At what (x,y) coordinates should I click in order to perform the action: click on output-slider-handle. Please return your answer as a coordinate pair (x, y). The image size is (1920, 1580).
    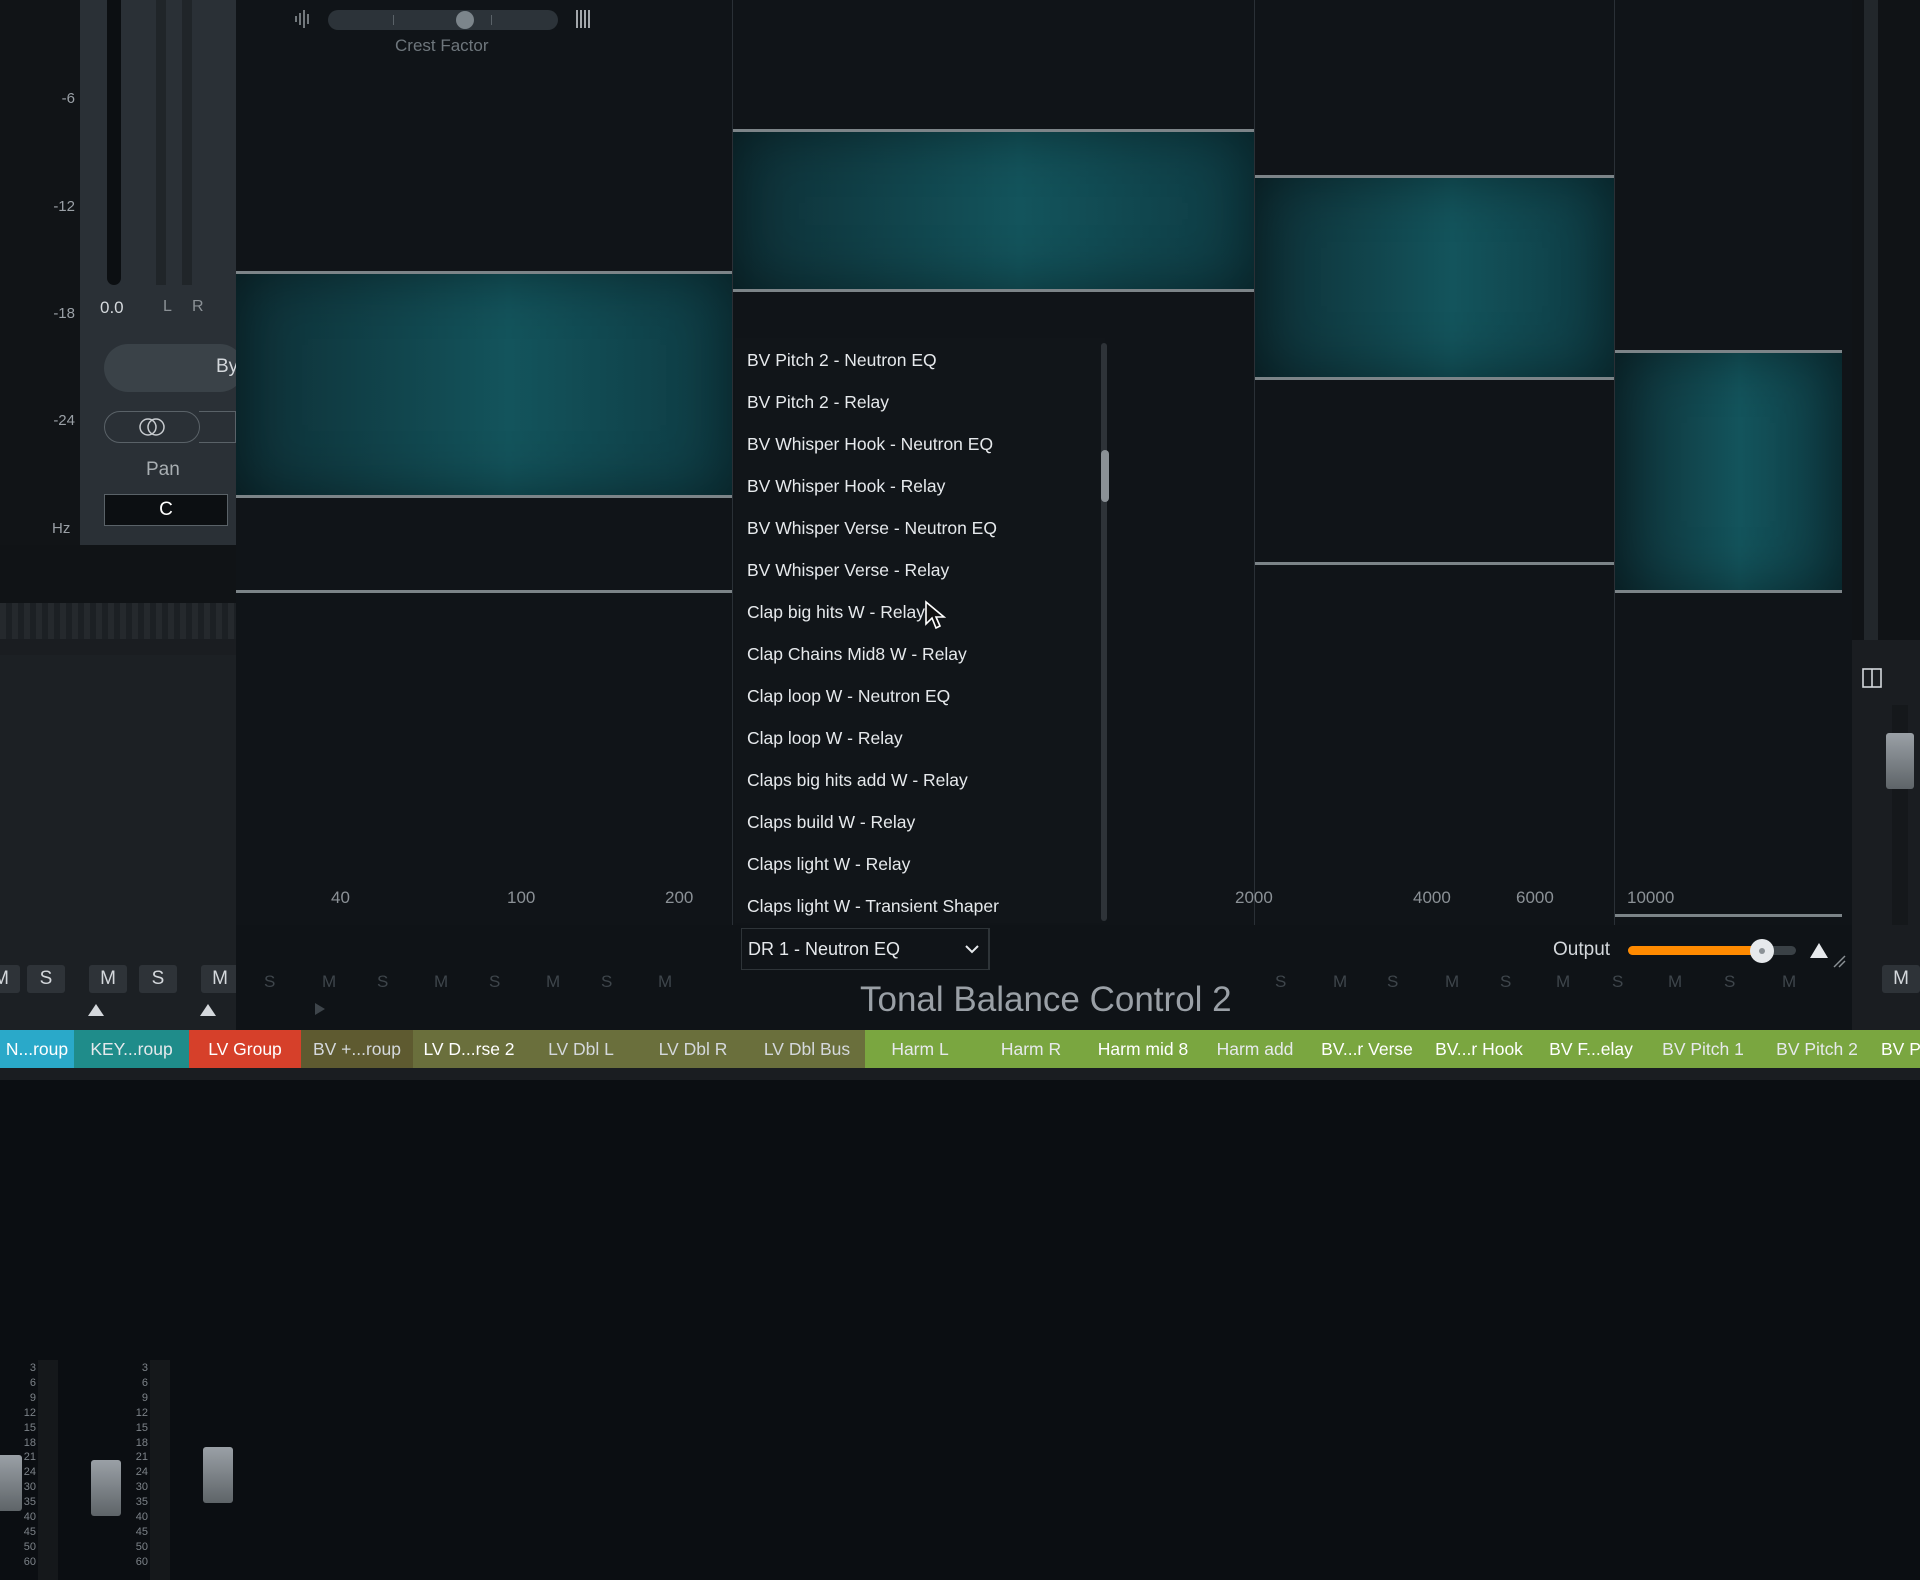
    Looking at the image, I should click on (1762, 951).